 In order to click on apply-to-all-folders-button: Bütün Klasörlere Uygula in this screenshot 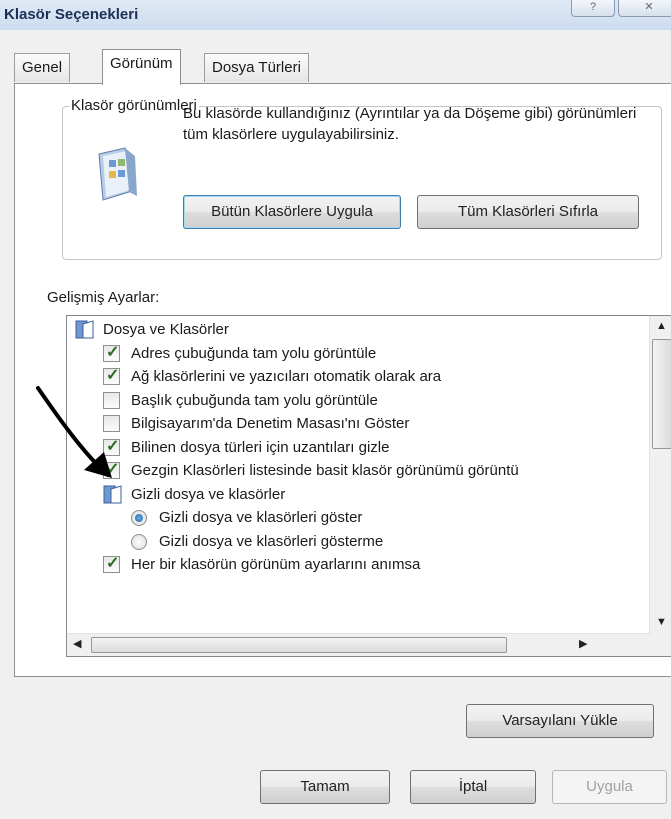, I will do `click(292, 212)`.